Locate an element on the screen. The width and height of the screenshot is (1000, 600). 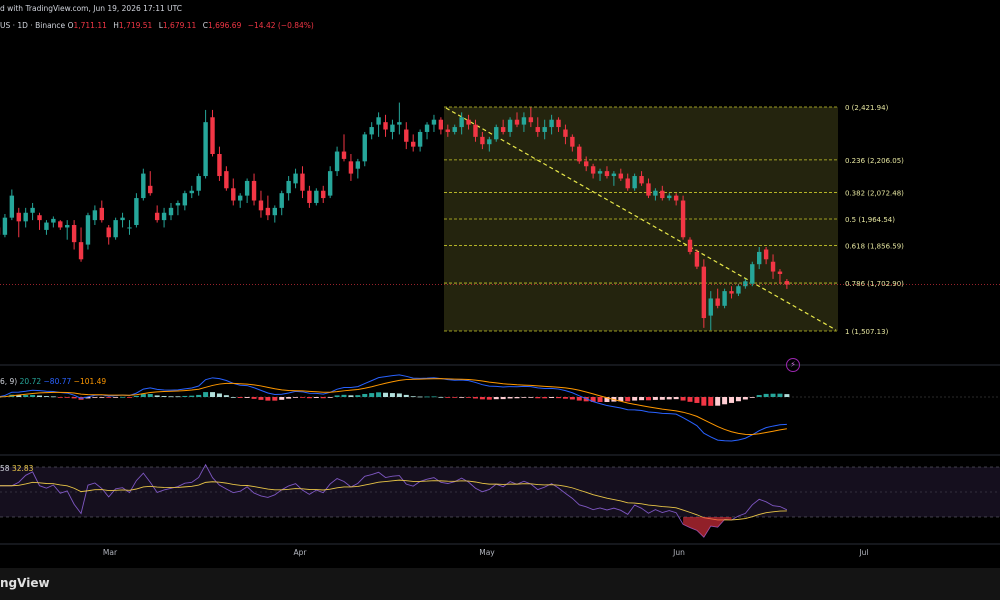
low-value: 1,679.11 is located at coordinates (179, 25).